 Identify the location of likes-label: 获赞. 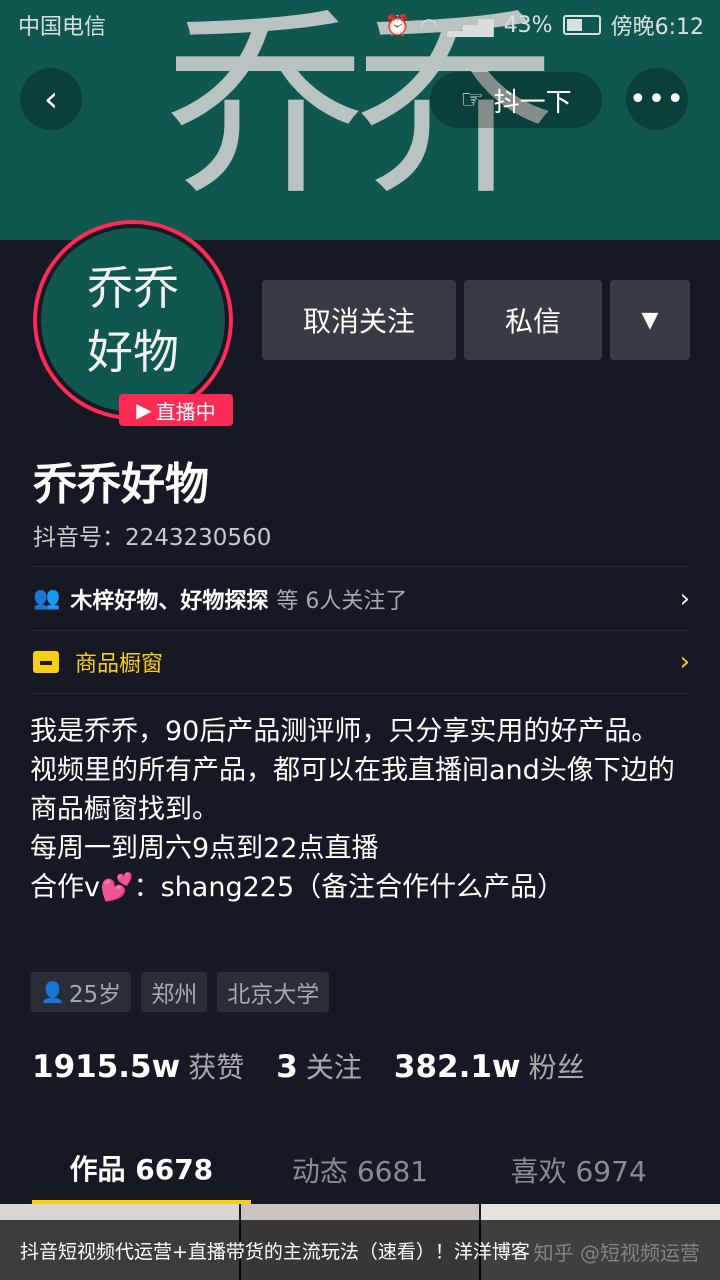
(216, 1067).